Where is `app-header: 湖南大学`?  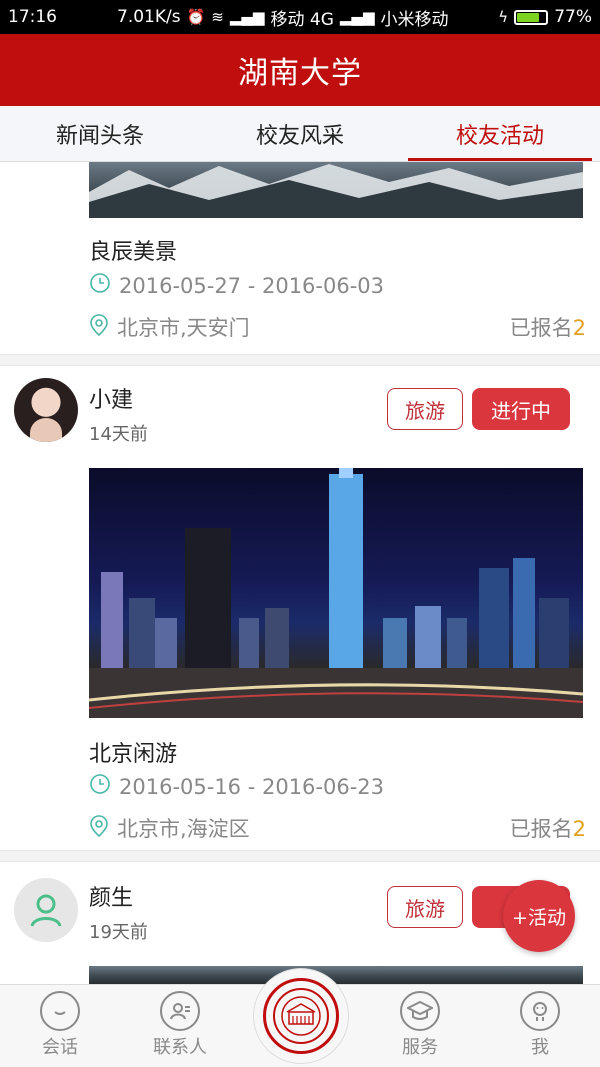
app-header: 湖南大学 is located at coordinates (300, 70).